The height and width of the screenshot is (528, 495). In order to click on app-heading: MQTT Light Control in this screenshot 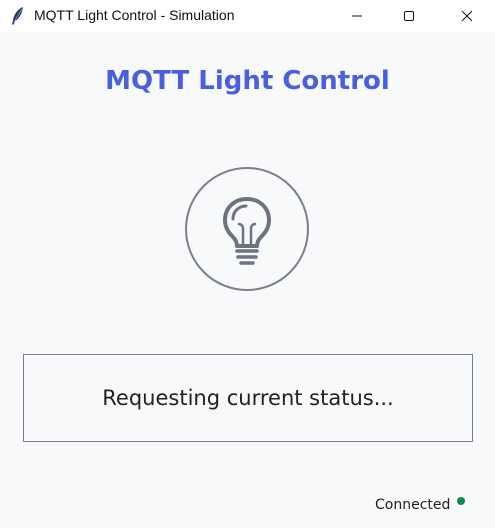, I will do `click(247, 81)`.